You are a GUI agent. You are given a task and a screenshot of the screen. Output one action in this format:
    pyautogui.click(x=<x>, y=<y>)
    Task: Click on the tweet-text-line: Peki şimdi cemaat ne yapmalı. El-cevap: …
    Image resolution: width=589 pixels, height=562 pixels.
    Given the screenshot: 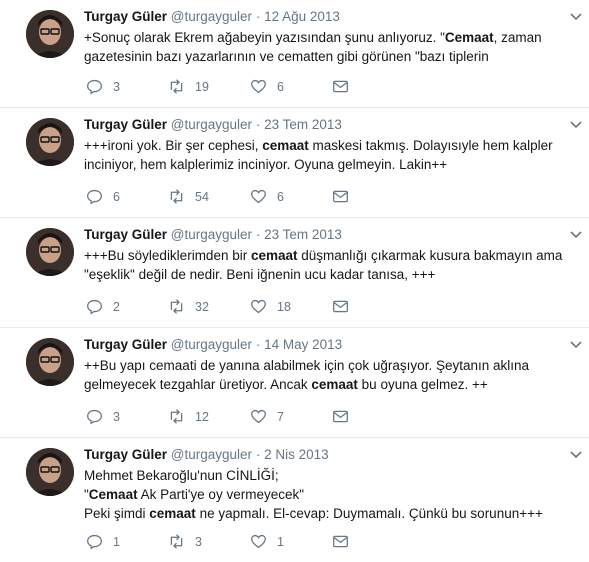 What is the action you would take?
    pyautogui.click(x=313, y=513)
    